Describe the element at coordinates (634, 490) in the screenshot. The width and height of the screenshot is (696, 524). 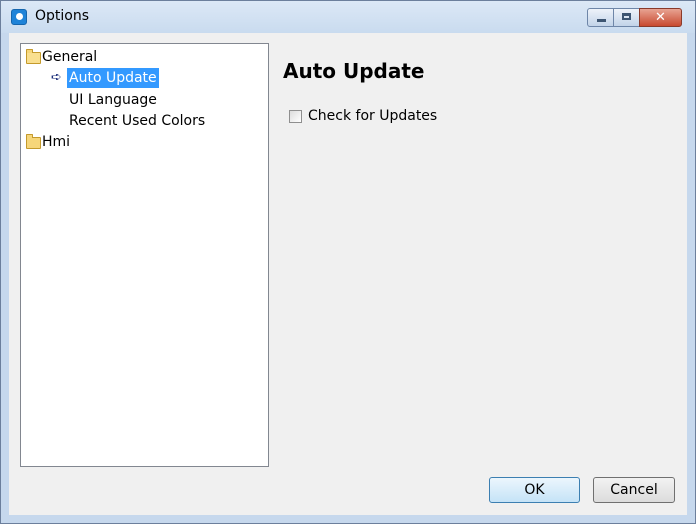
I see `cancel-button: Cancel` at that location.